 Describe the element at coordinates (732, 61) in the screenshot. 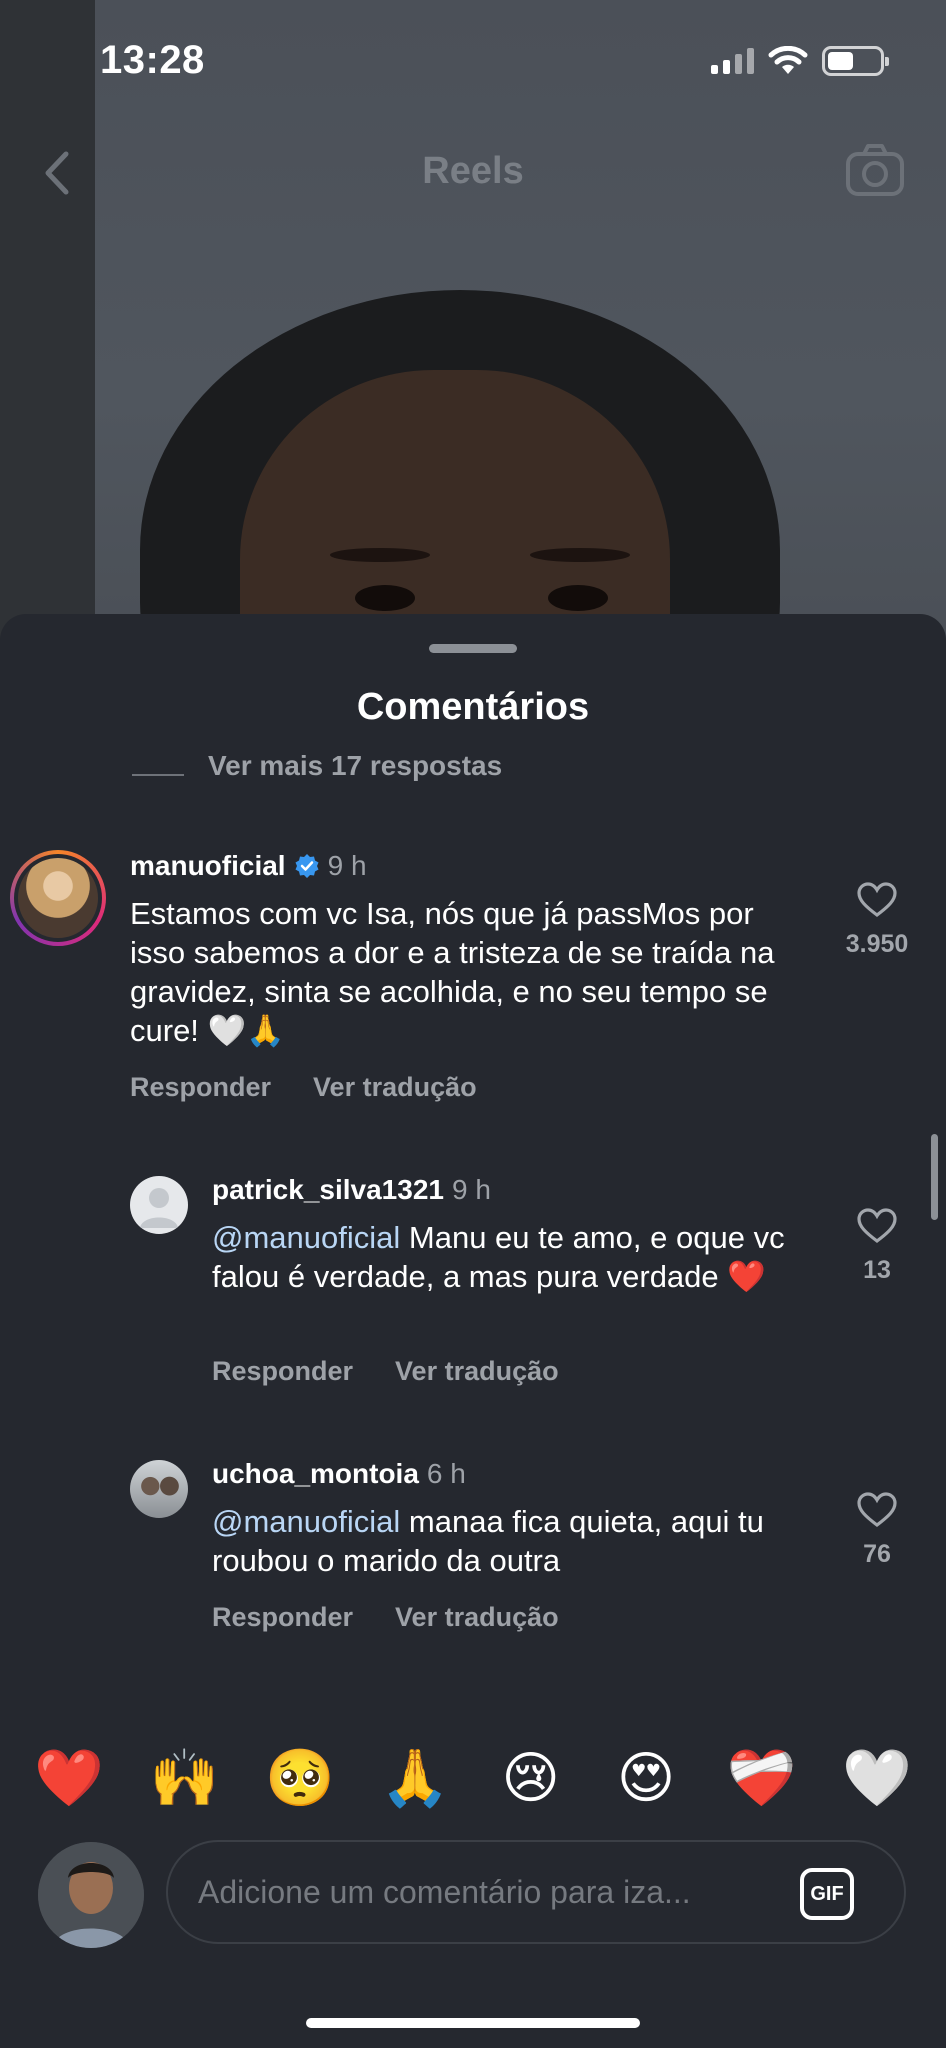

I see `cellular-signal-icon` at that location.